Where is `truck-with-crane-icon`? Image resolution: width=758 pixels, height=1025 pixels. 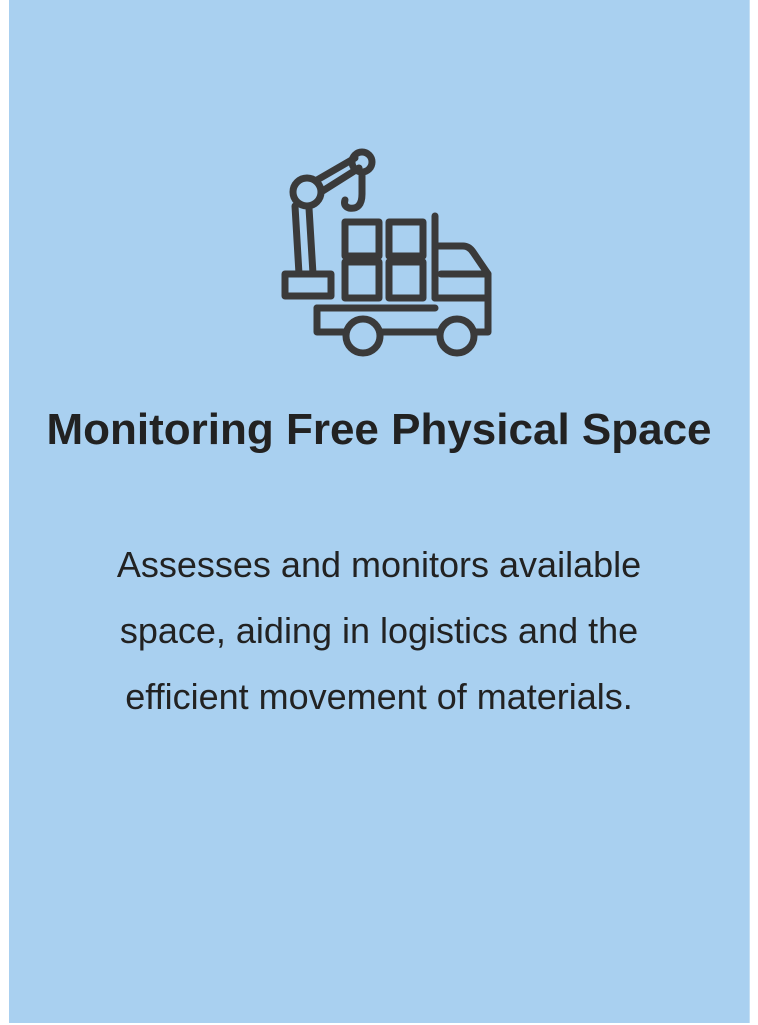 truck-with-crane-icon is located at coordinates (387, 255).